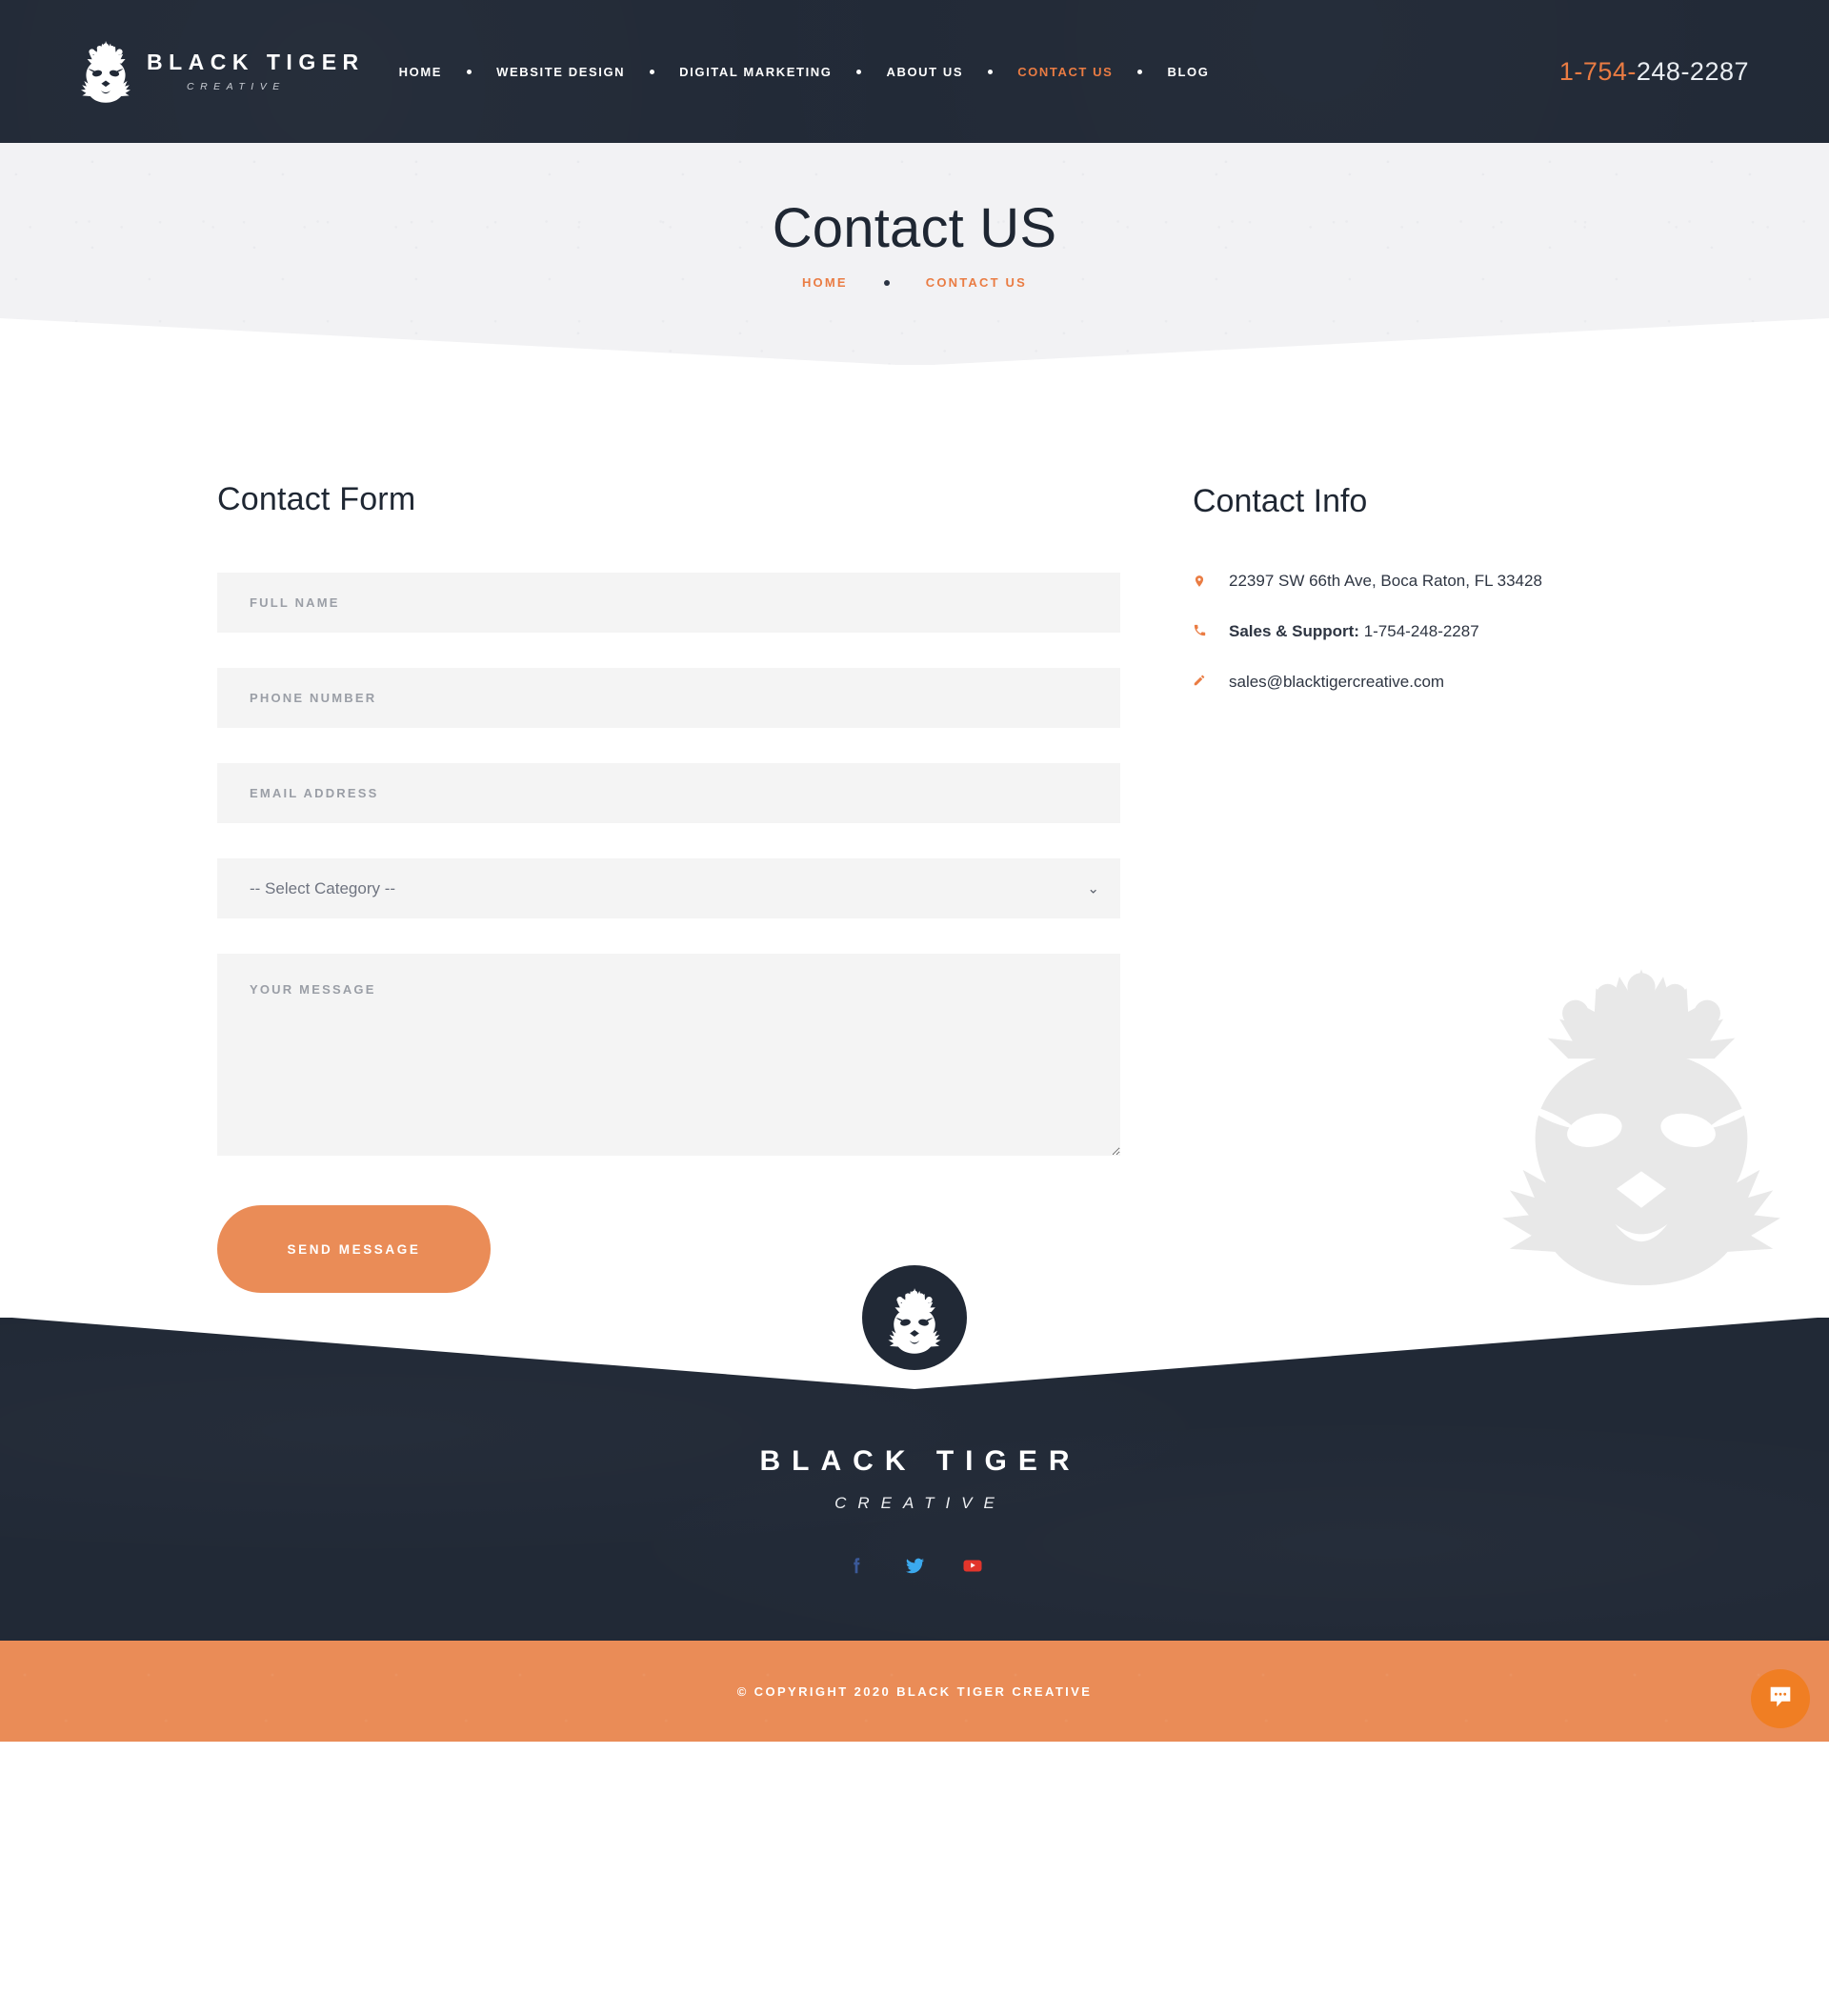 The width and height of the screenshot is (1829, 2016). Describe the element at coordinates (1337, 683) in the screenshot. I see `contact-email: sales@blacktigercreative.com` at that location.